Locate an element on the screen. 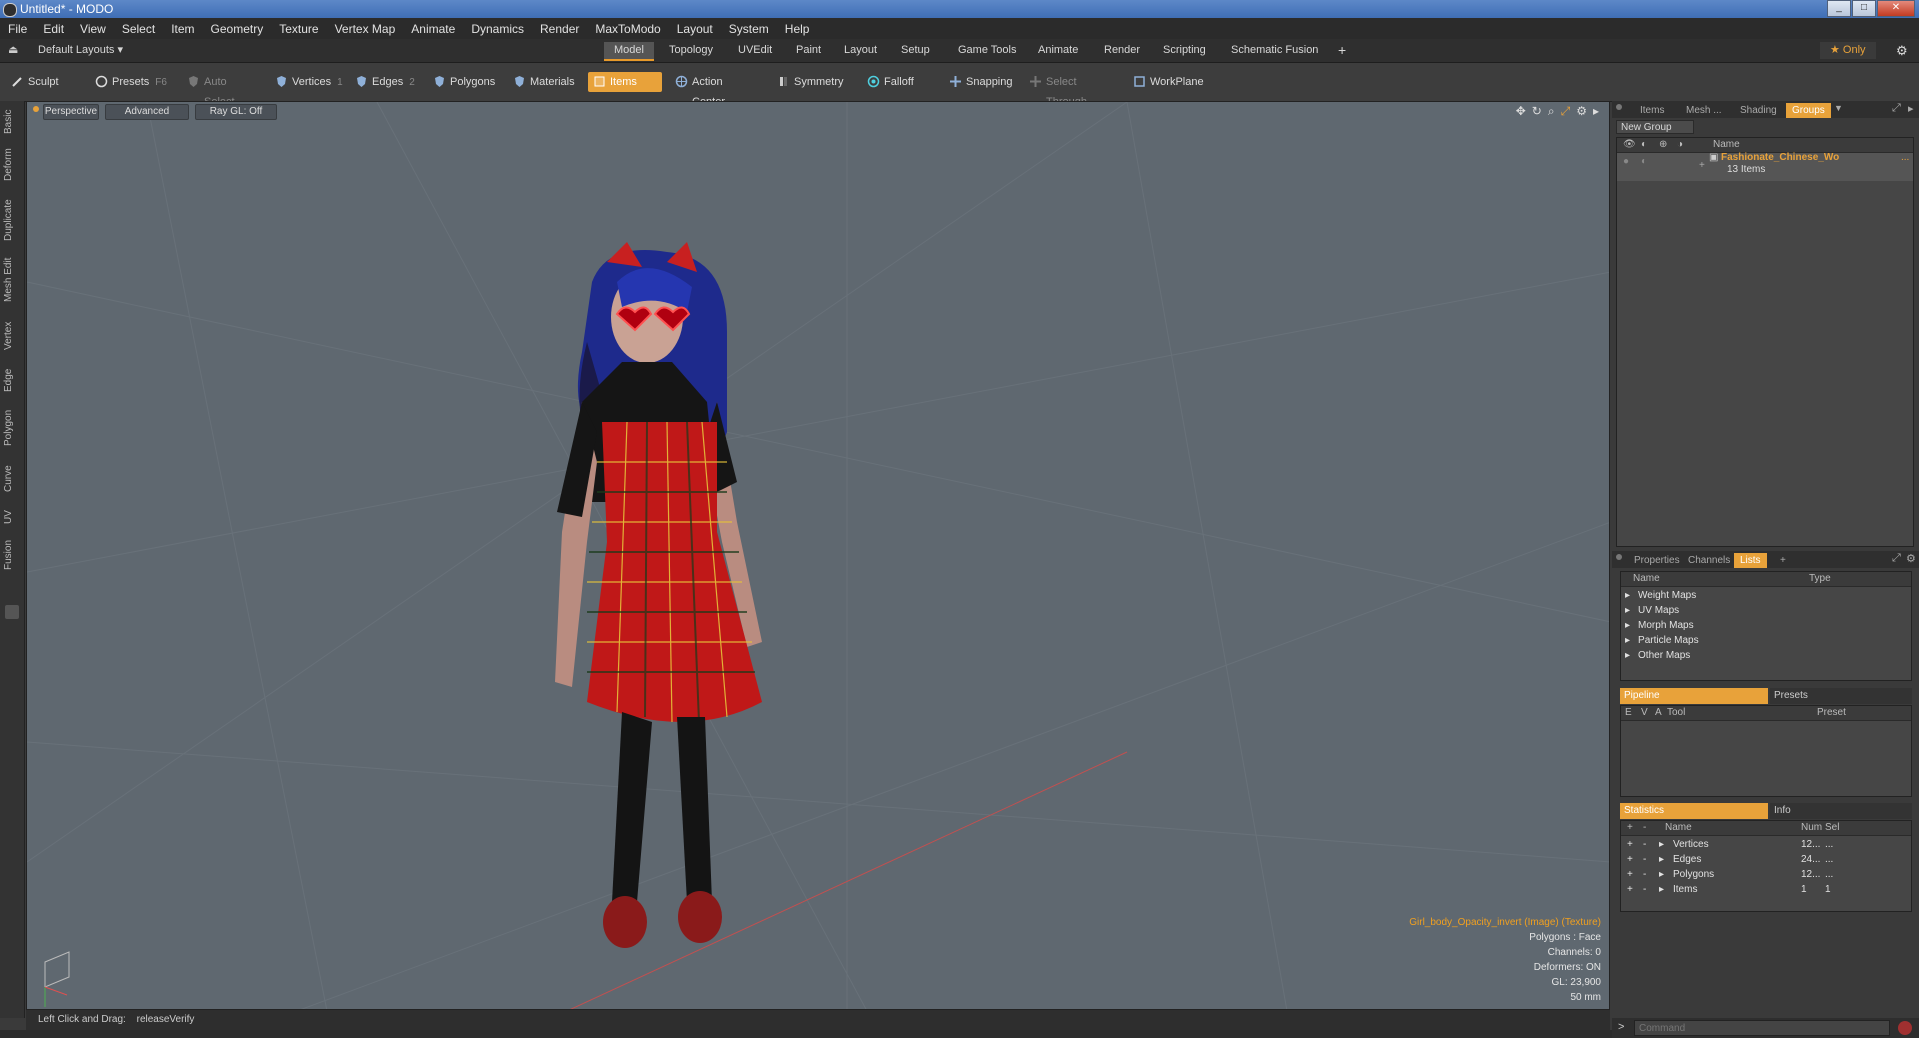 The height and width of the screenshot is (1038, 1919). materials-button: Materials is located at coordinates (543, 82).